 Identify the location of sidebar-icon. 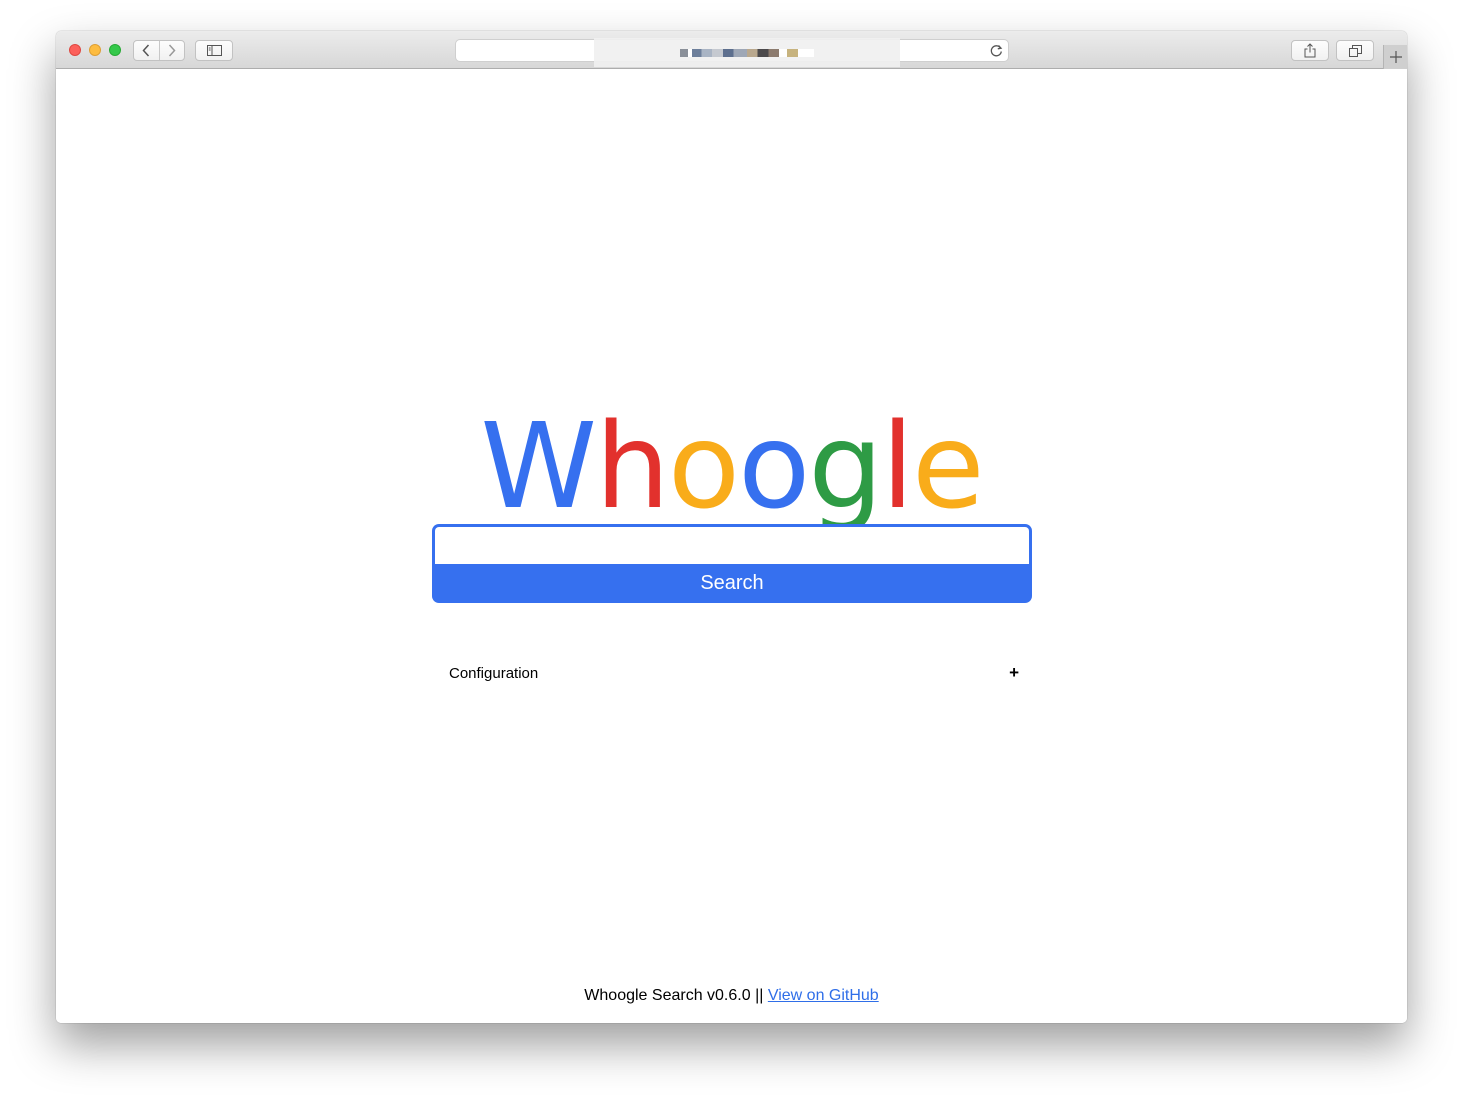
(214, 50).